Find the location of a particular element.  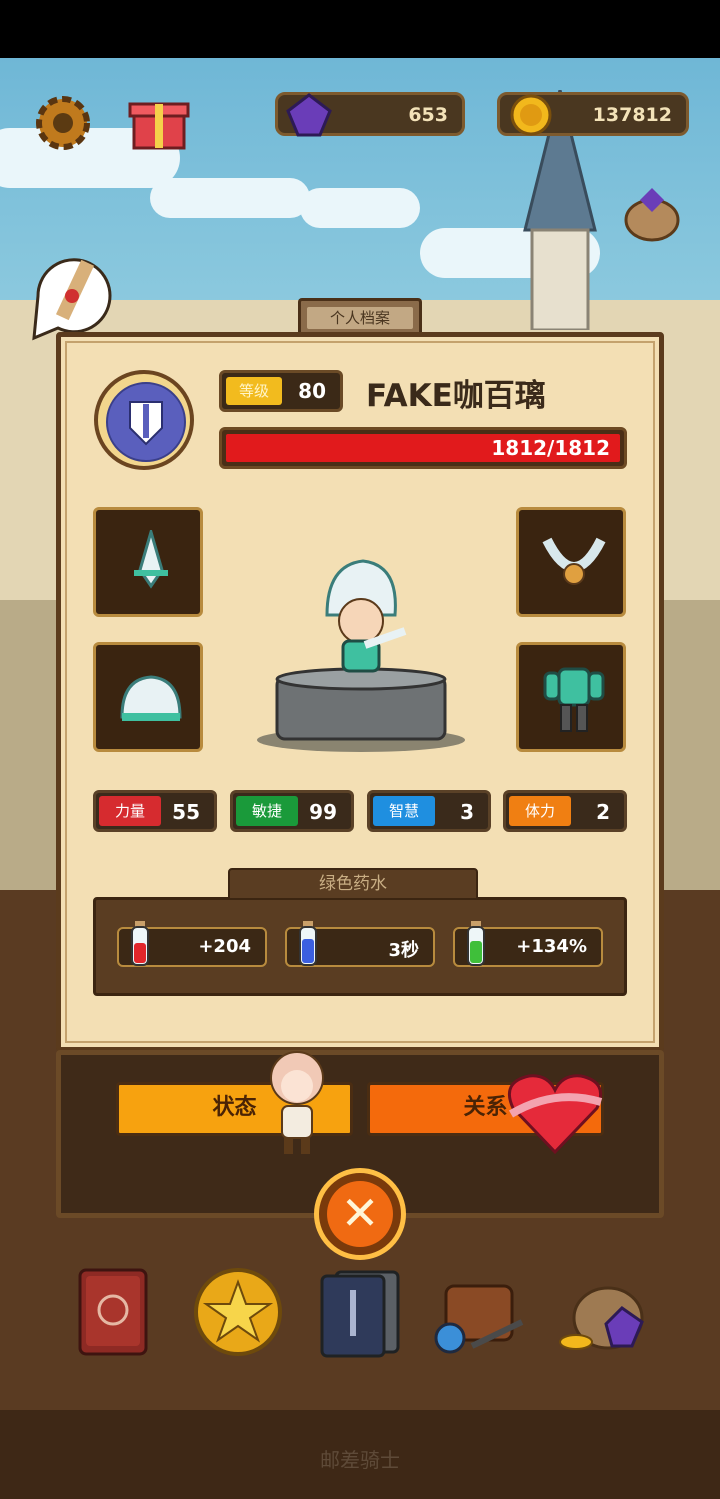

stat-value: 3 is located at coordinates (467, 812).